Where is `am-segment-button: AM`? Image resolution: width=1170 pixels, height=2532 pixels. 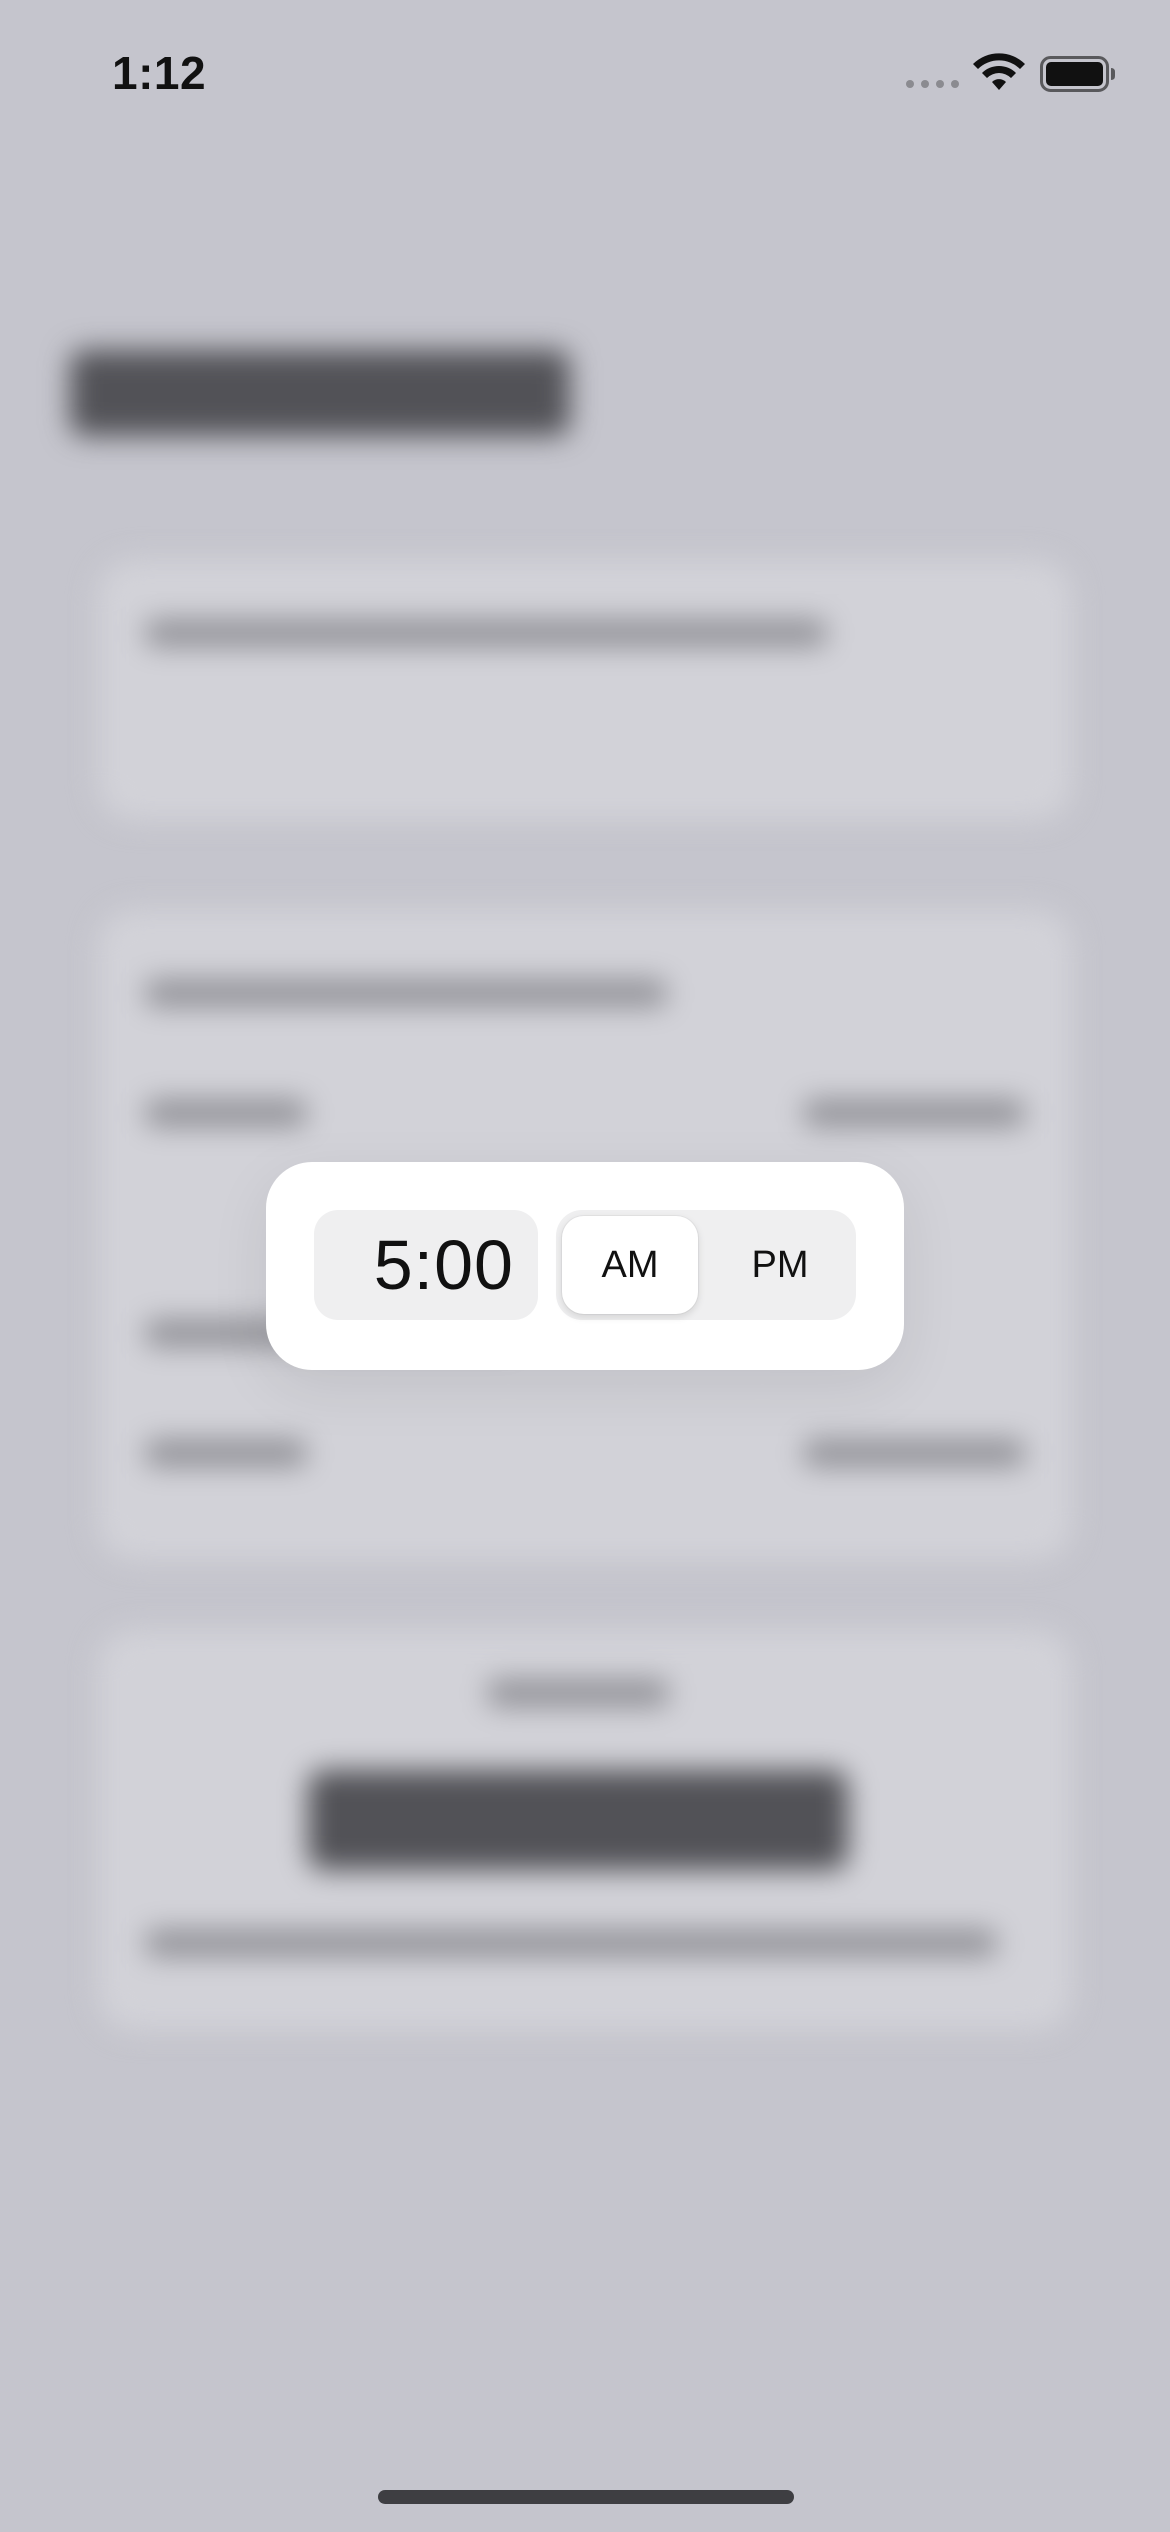 am-segment-button: AM is located at coordinates (630, 1265).